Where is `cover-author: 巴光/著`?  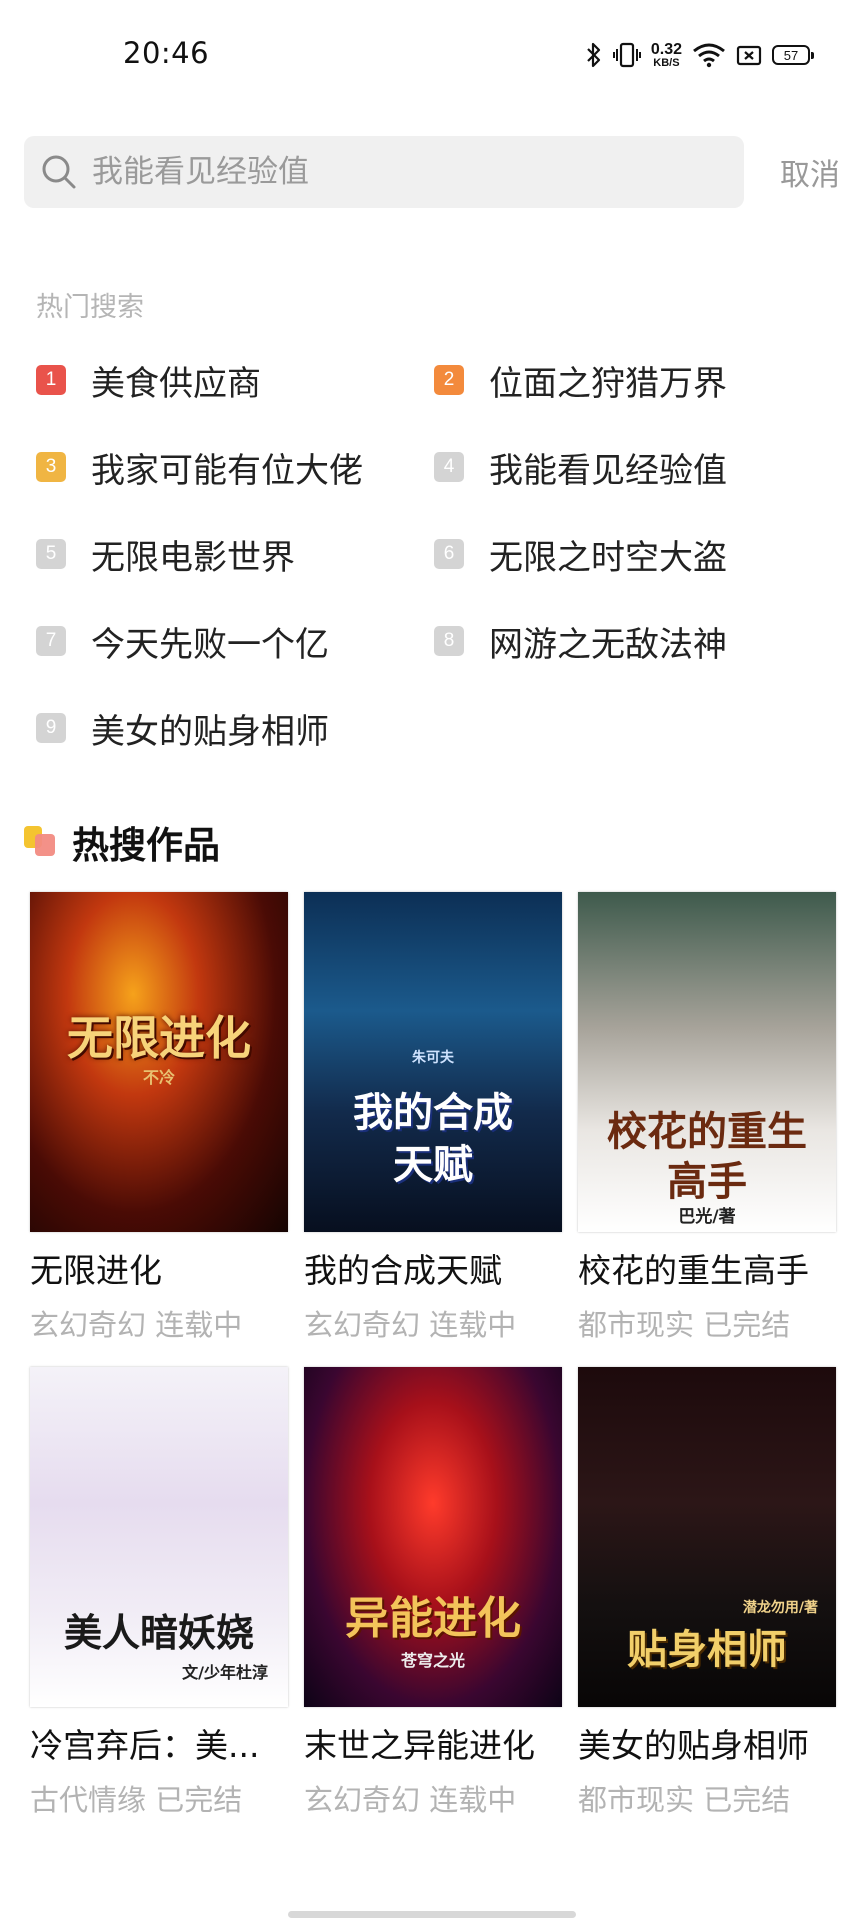
cover-author: 巴光/著 is located at coordinates (707, 1217).